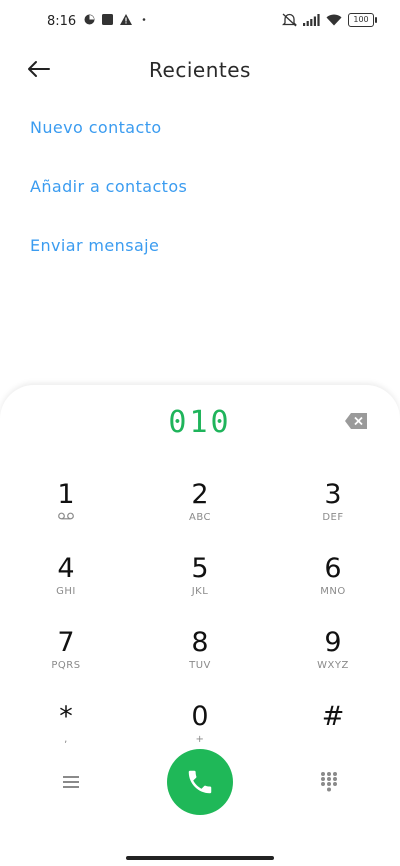 The height and width of the screenshot is (866, 400). Describe the element at coordinates (200, 642) in the screenshot. I see `key-8-digit: 8` at that location.